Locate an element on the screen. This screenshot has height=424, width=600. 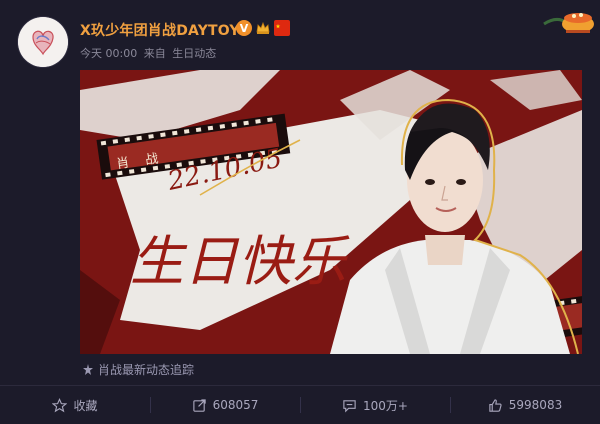
source-prefix: 来自 is located at coordinates (154, 53).